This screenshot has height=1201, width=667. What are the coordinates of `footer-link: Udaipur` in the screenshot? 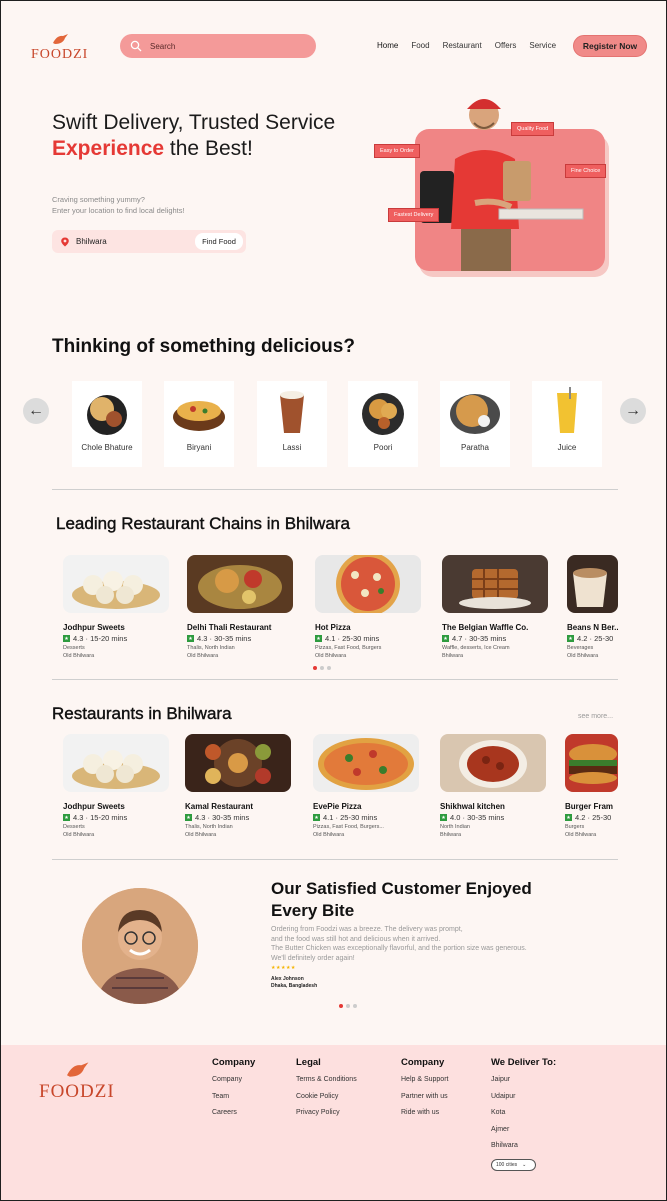 It's located at (523, 1101).